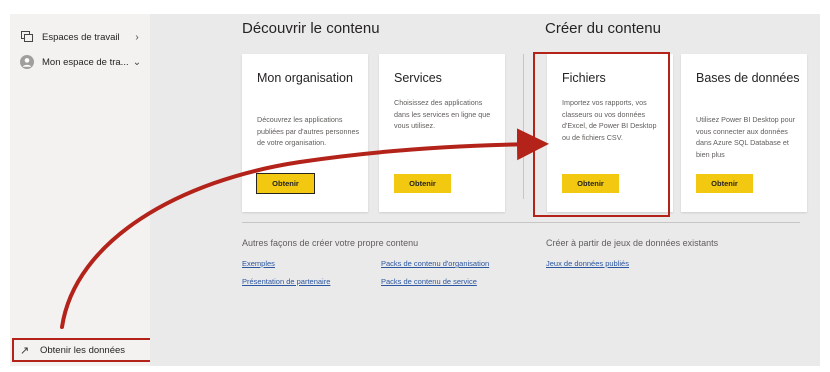 Image resolution: width=830 pixels, height=372 pixels. I want to click on sidebar-item-workspaces: Espaces de travail ›, so click(80, 37).